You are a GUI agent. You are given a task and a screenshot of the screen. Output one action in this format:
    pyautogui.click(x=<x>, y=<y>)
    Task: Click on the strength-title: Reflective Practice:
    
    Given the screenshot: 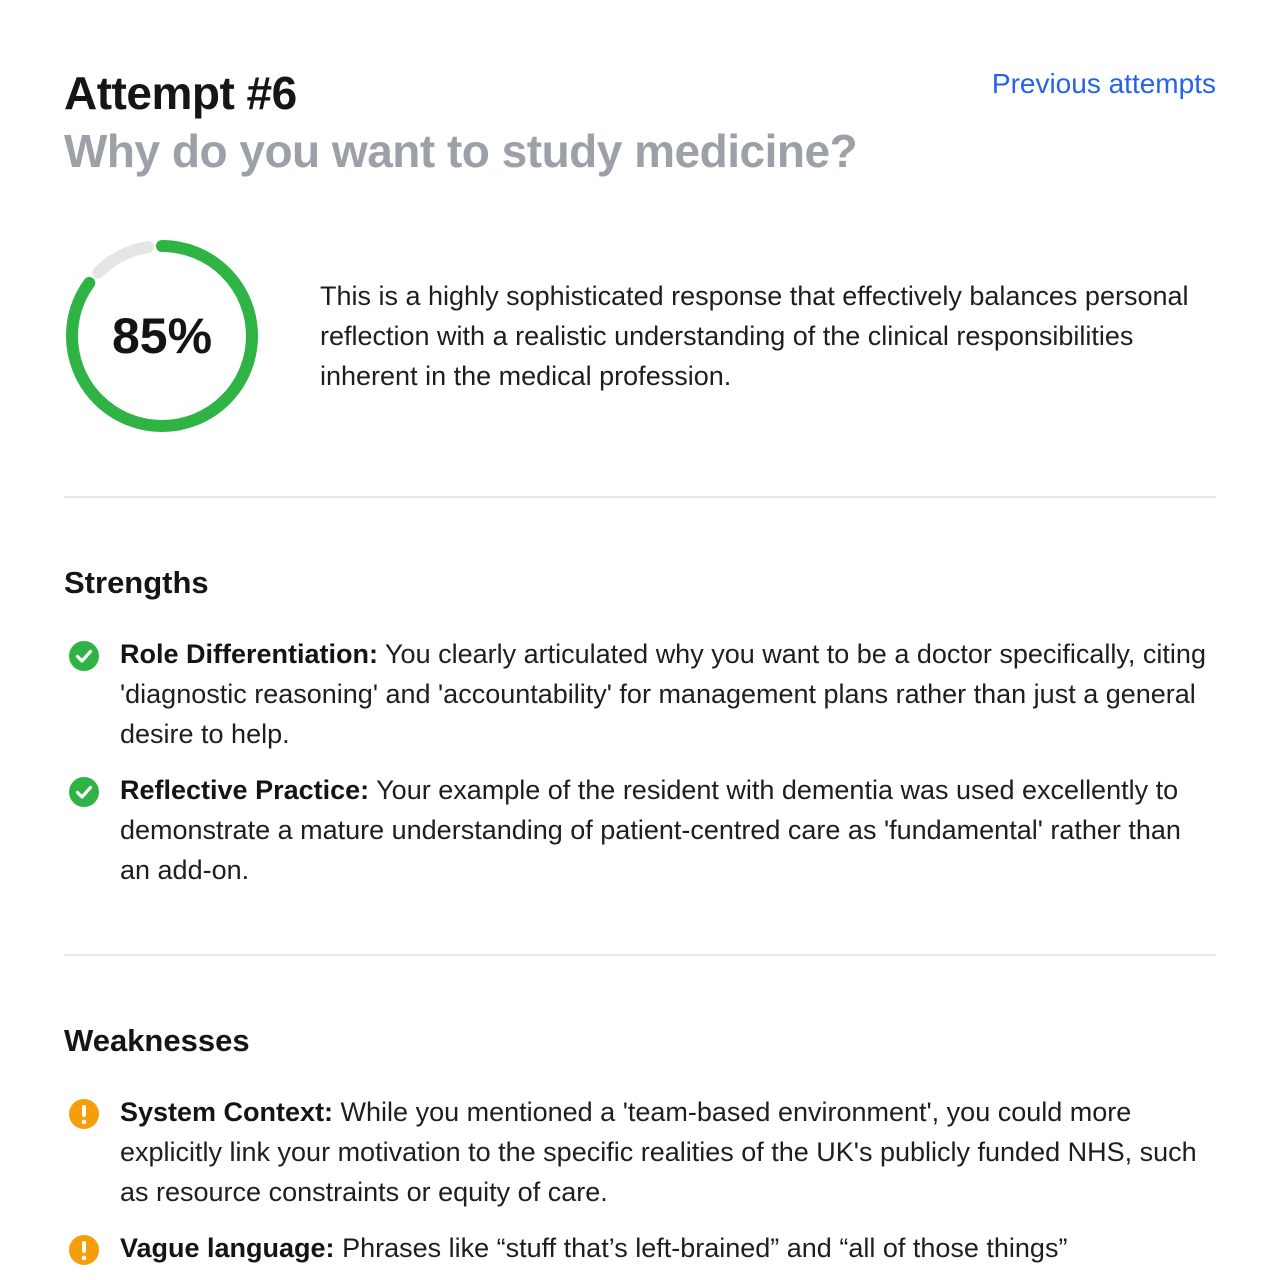 What is the action you would take?
    pyautogui.click(x=245, y=790)
    